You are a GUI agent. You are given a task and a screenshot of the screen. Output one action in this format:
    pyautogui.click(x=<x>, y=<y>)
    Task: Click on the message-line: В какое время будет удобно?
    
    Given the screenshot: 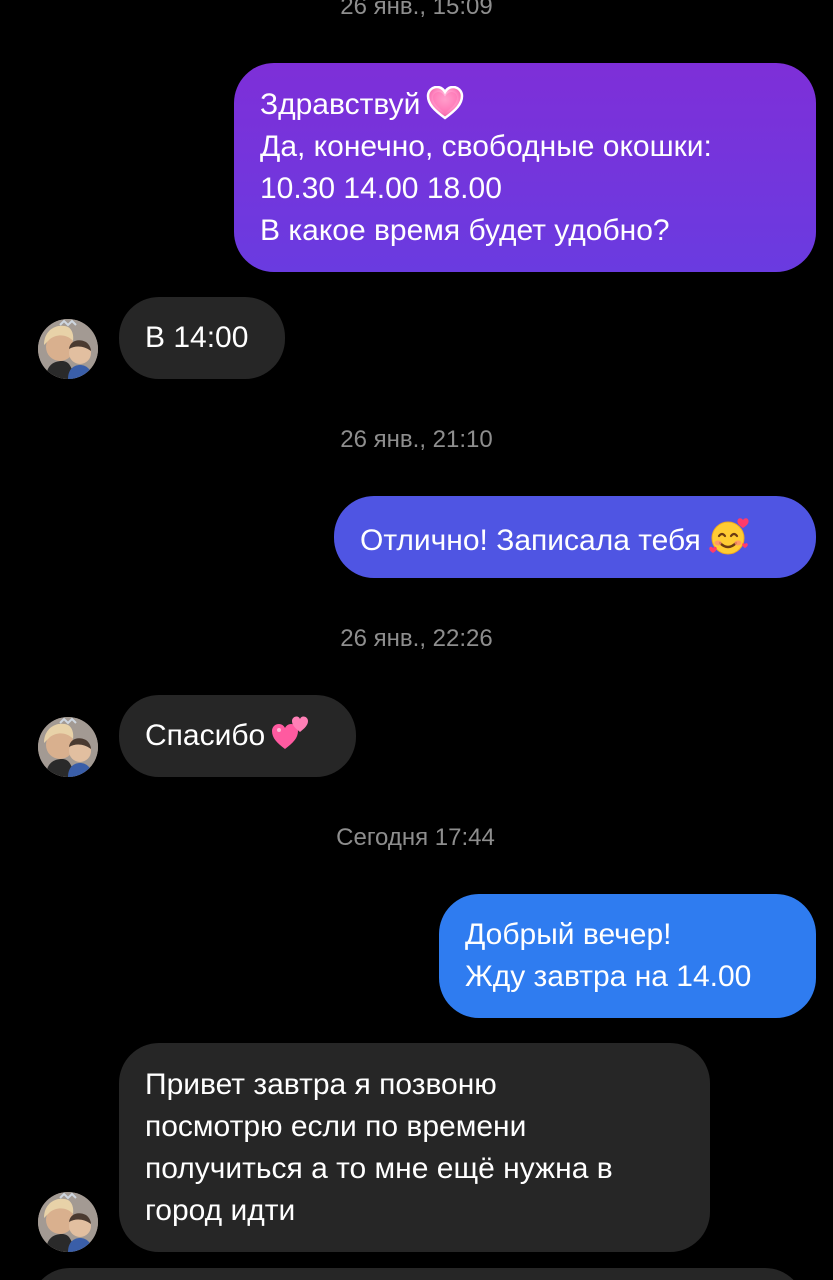 What is the action you would take?
    pyautogui.click(x=465, y=230)
    